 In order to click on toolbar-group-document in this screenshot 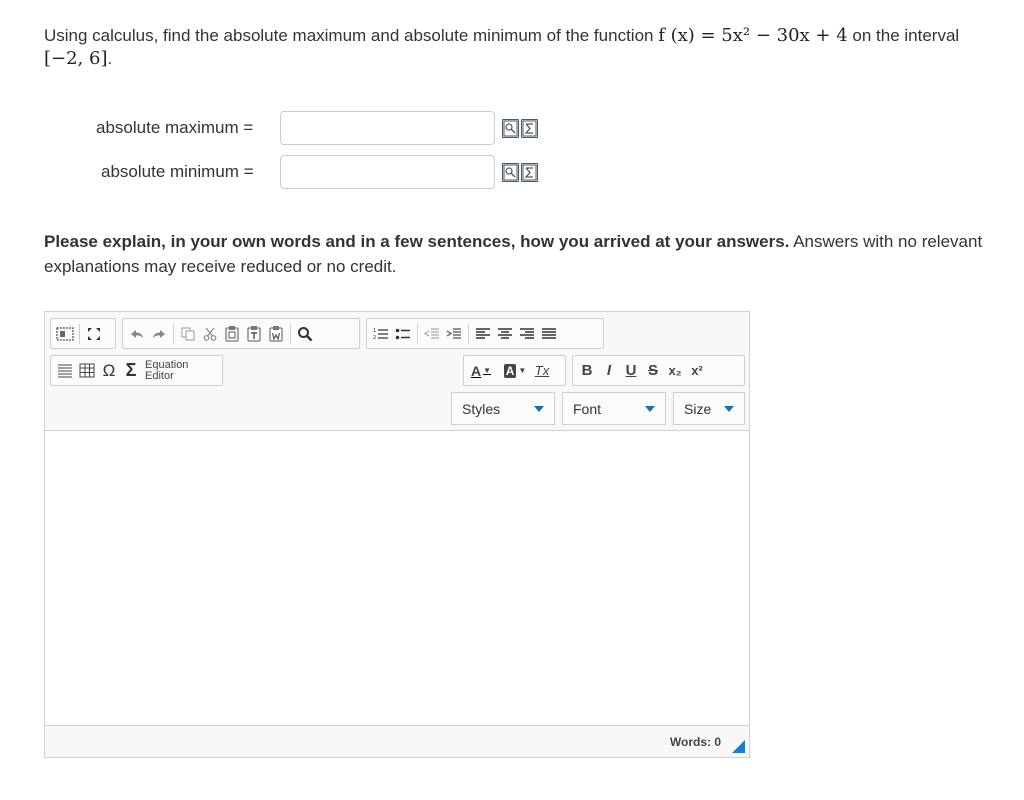, I will do `click(83, 333)`.